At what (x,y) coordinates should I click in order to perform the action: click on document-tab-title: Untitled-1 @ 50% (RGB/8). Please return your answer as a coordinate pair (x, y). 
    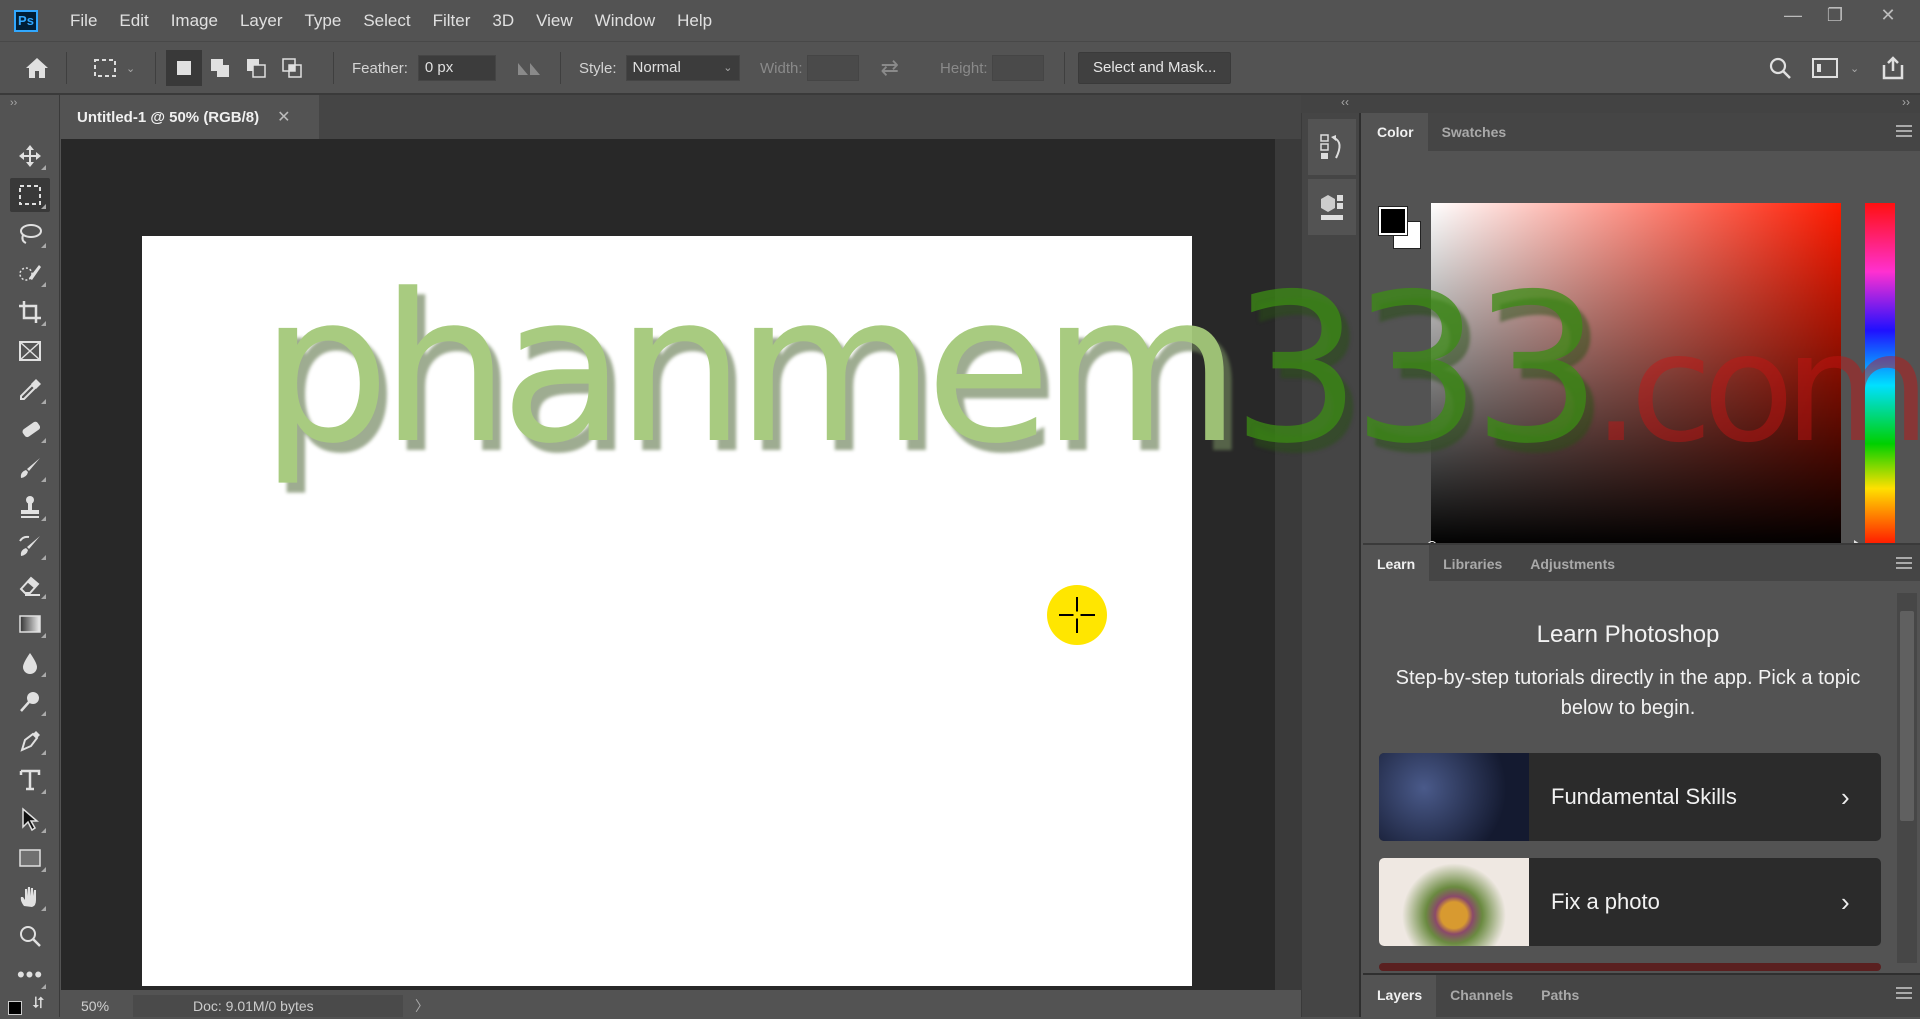
    Looking at the image, I should click on (168, 117).